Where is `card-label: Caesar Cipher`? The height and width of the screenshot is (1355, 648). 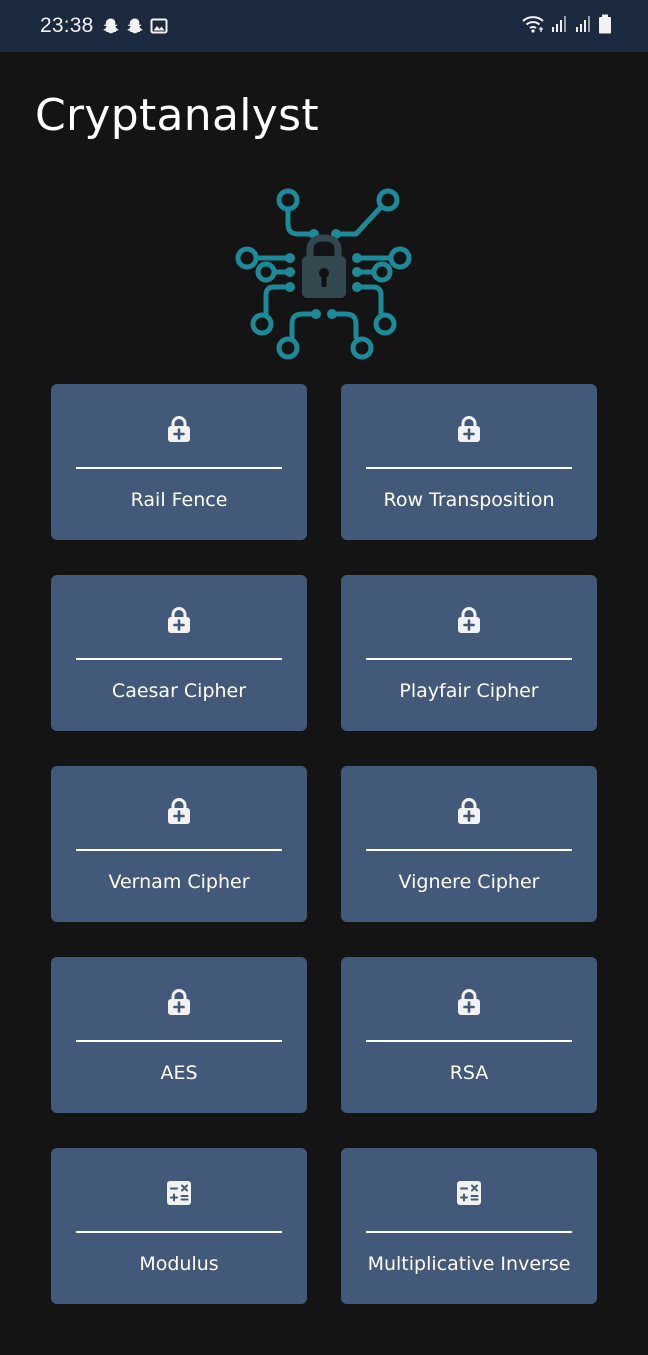 card-label: Caesar Cipher is located at coordinates (179, 691).